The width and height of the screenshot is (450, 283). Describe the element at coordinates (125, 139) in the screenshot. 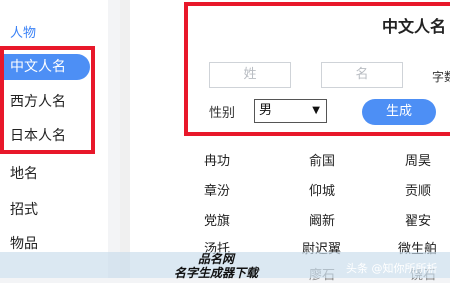

I see `panel-divider` at that location.